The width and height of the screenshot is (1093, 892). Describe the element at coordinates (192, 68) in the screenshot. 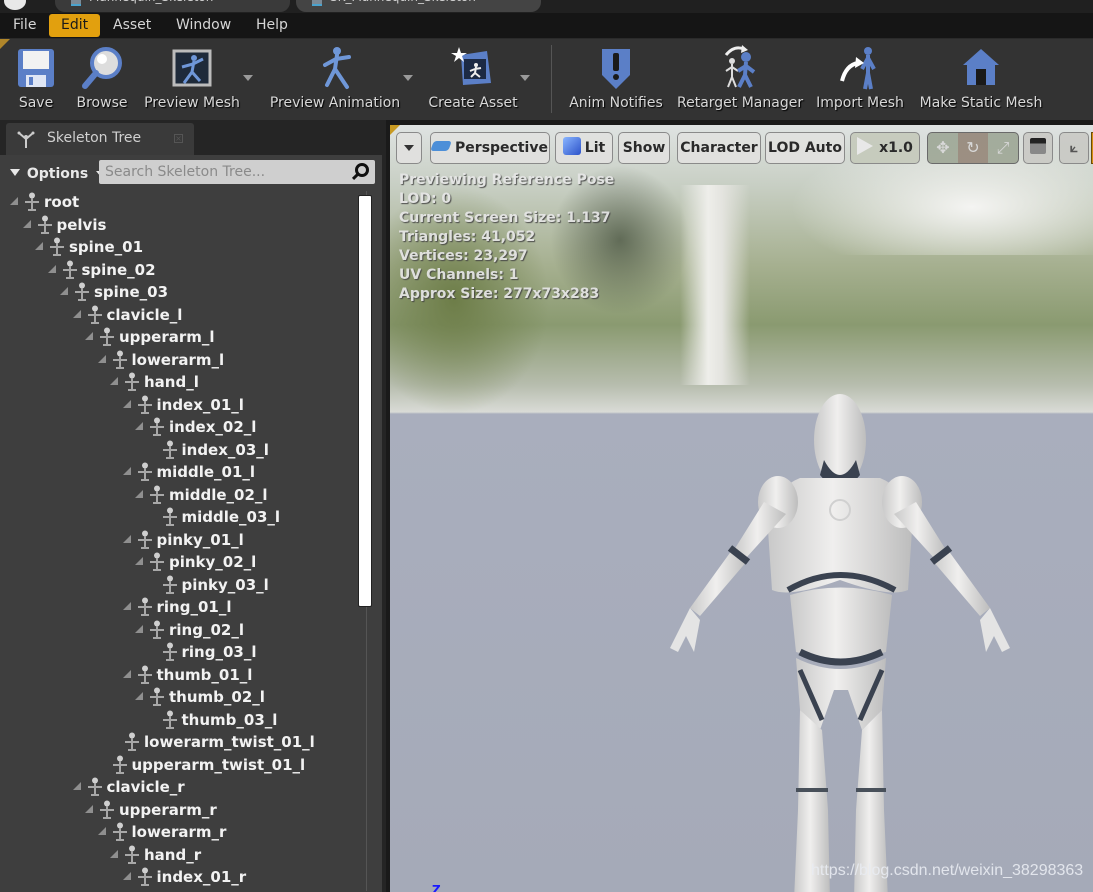

I see `preview-mesh-icon` at that location.